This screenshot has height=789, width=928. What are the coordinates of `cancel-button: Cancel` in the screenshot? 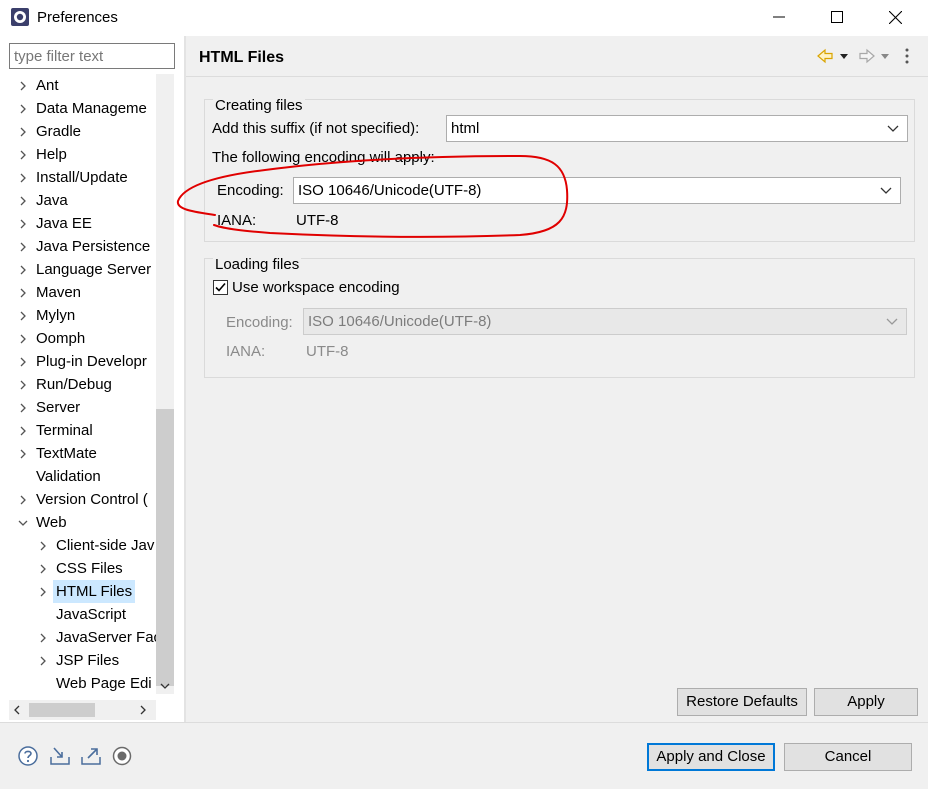 It's located at (848, 757).